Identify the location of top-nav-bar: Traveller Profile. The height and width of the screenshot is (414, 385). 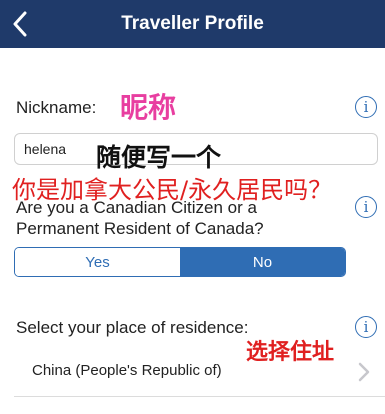
(192, 24).